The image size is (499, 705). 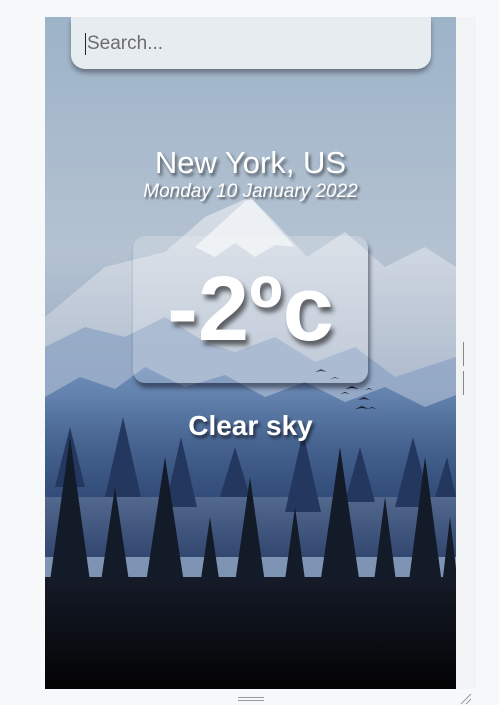 I want to click on search-bar, so click(x=251, y=43).